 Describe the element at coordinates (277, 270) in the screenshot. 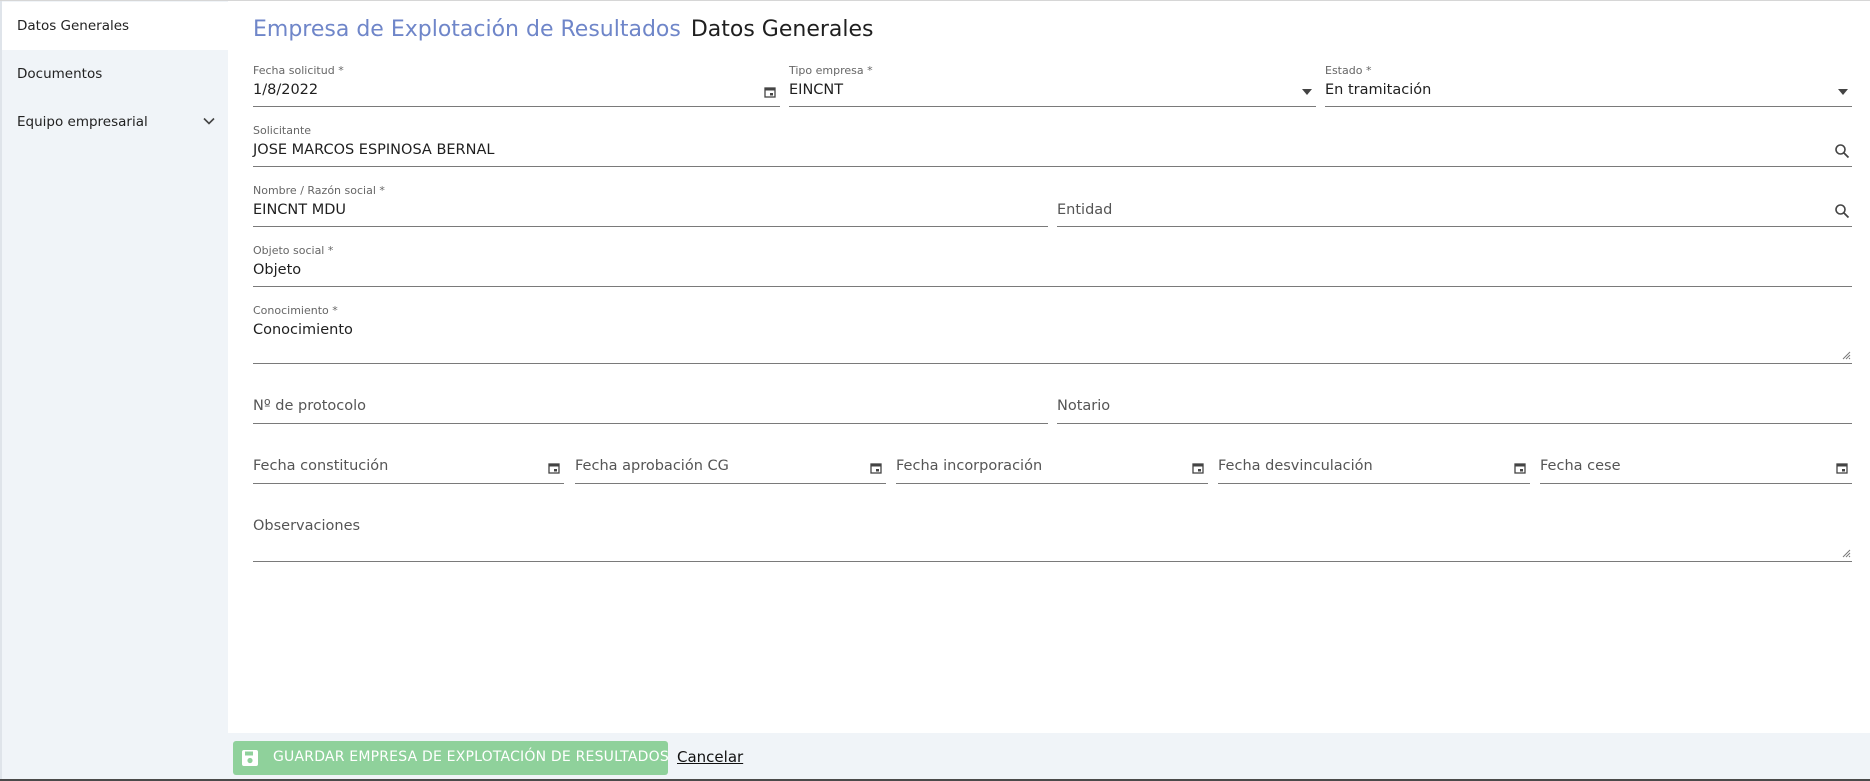

I see `field-value: Objeto` at that location.